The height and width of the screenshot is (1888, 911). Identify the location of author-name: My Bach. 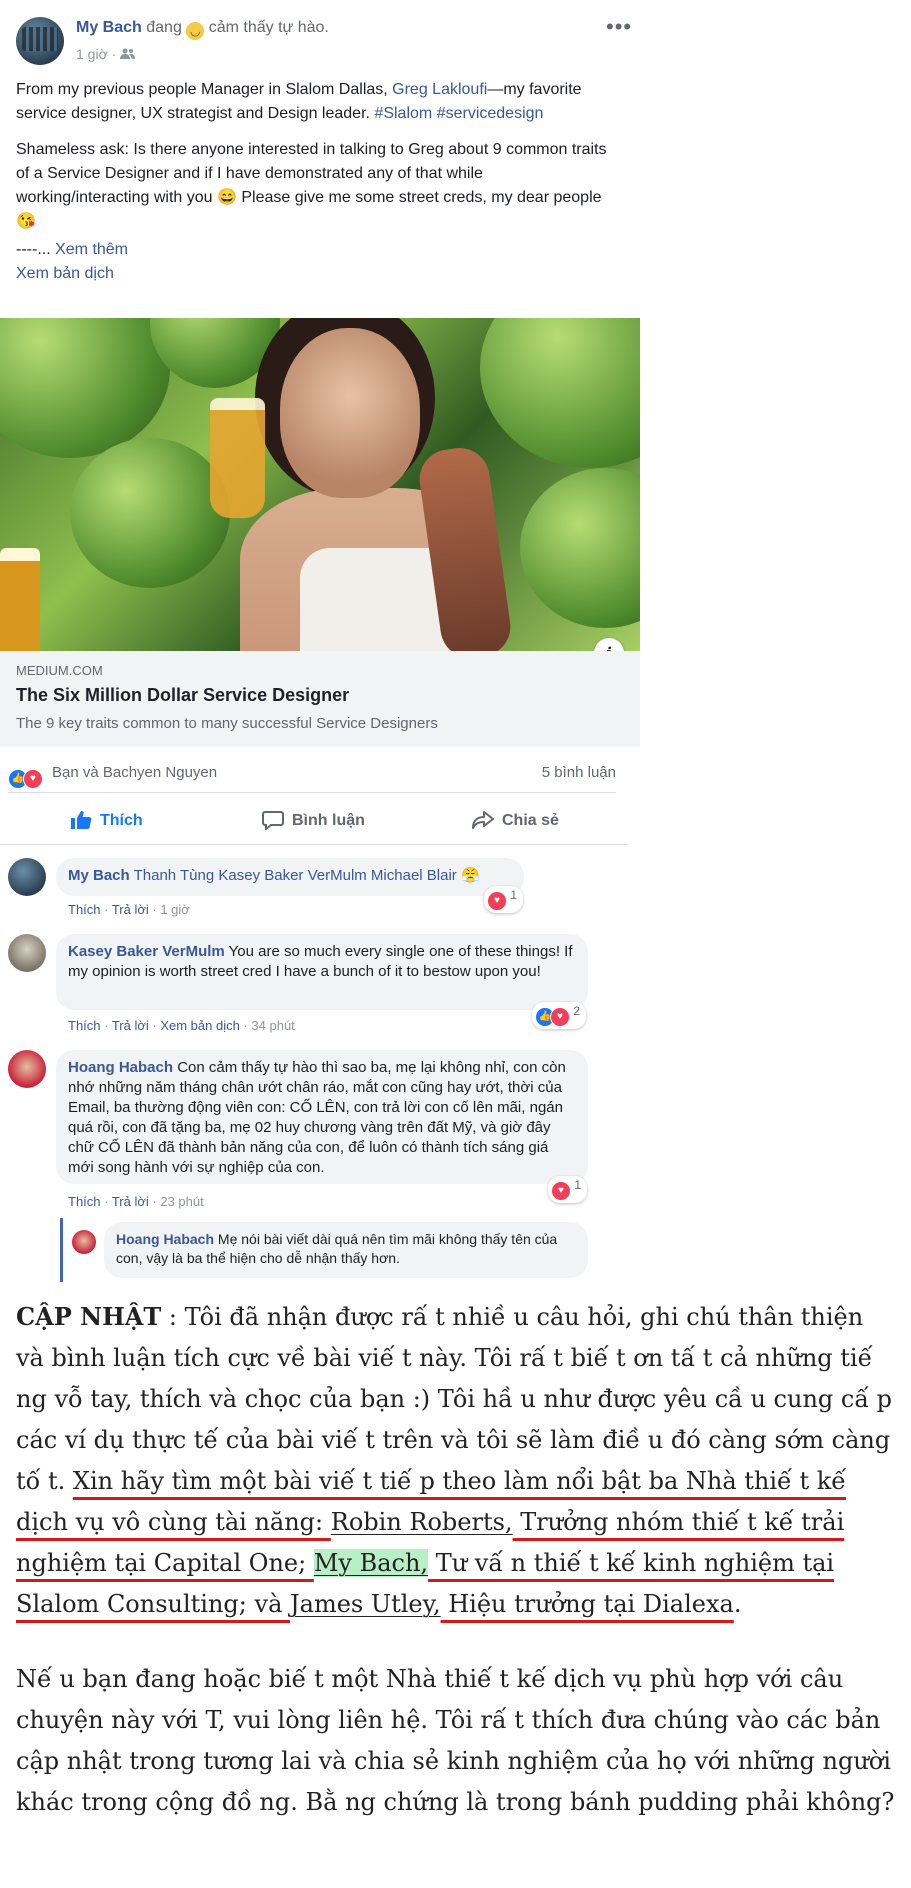
(109, 27).